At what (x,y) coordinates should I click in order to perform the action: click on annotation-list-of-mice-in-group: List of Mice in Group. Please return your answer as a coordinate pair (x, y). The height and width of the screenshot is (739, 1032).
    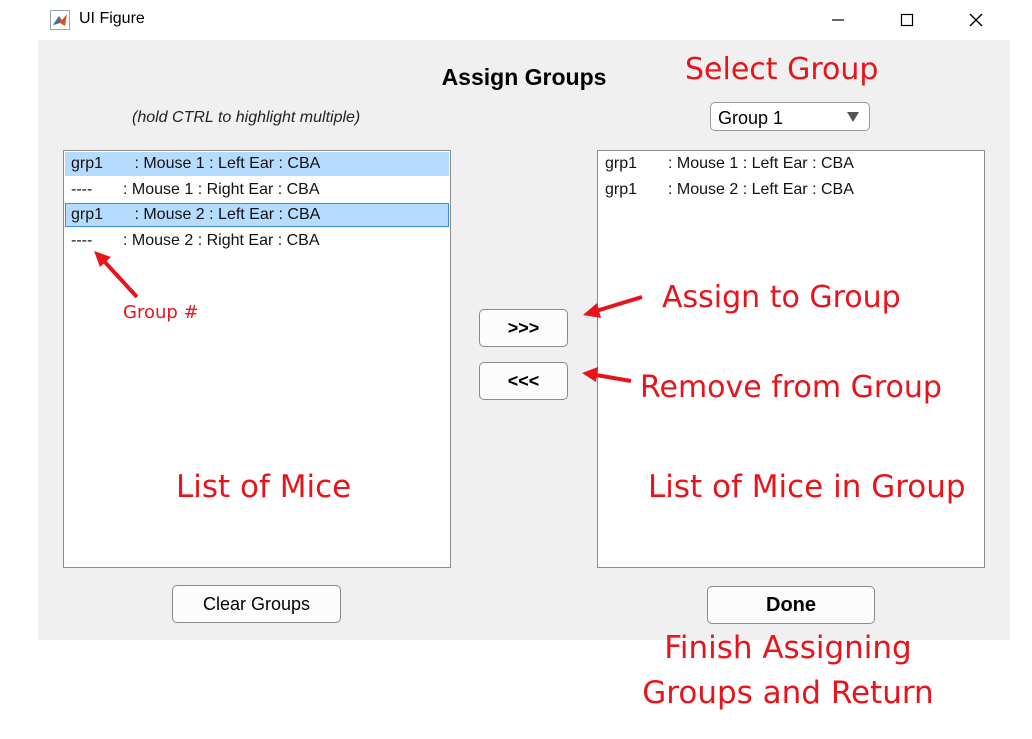
    Looking at the image, I should click on (807, 487).